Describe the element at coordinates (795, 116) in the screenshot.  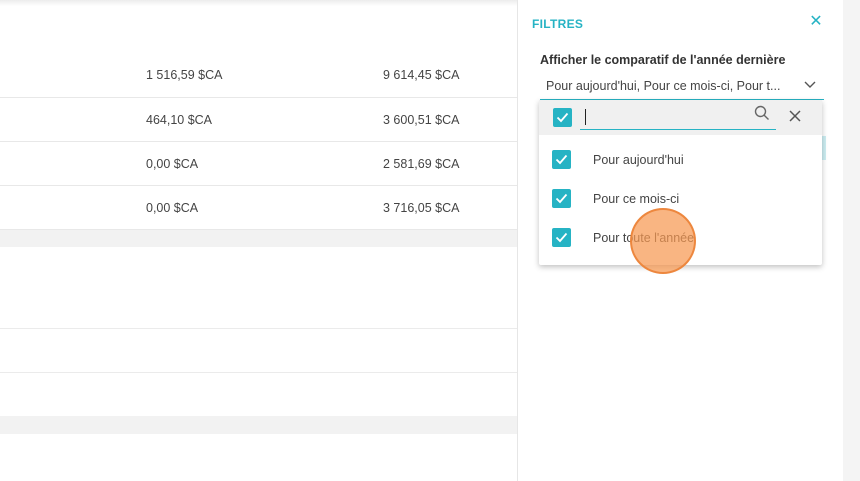
I see `close-icon` at that location.